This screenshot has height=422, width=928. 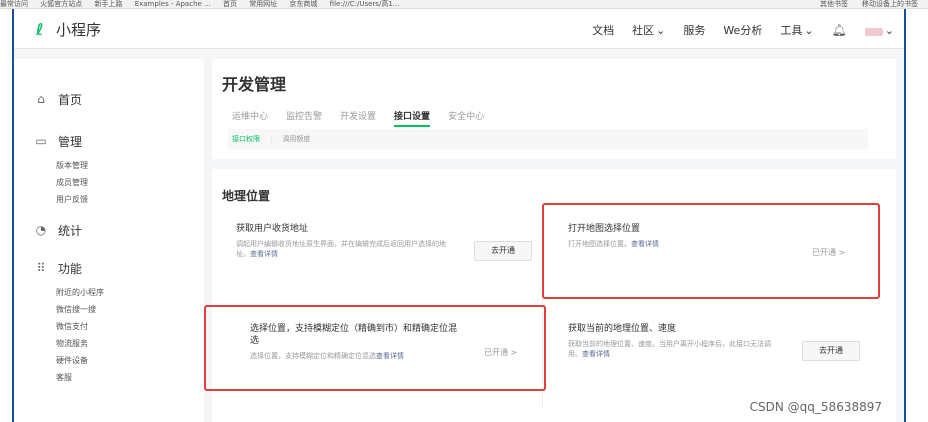 I want to click on chart-icon: ◔, so click(x=41, y=230).